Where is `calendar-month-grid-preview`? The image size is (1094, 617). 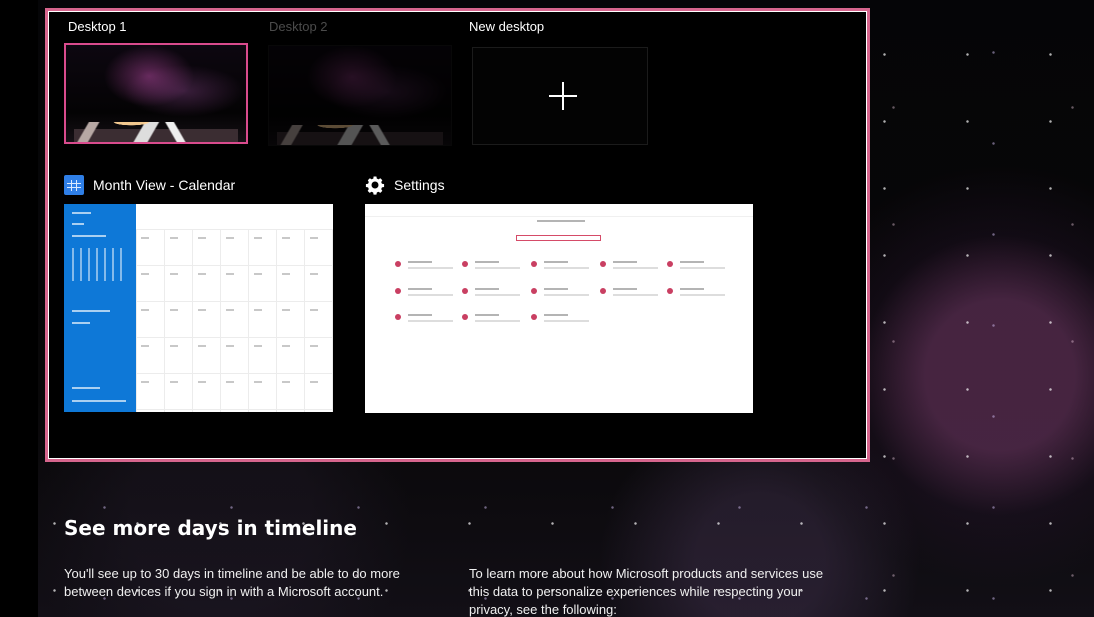
calendar-month-grid-preview is located at coordinates (234, 308).